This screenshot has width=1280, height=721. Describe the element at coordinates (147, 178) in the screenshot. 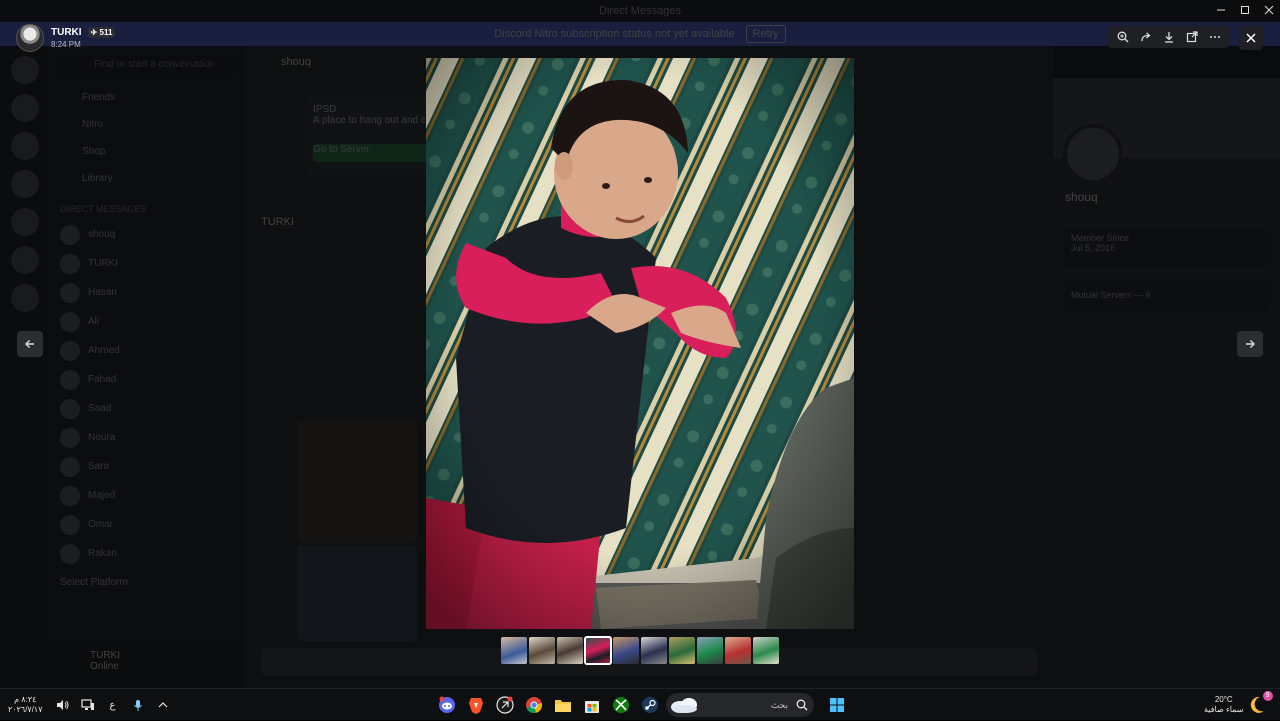

I see `nav-library: Library` at that location.